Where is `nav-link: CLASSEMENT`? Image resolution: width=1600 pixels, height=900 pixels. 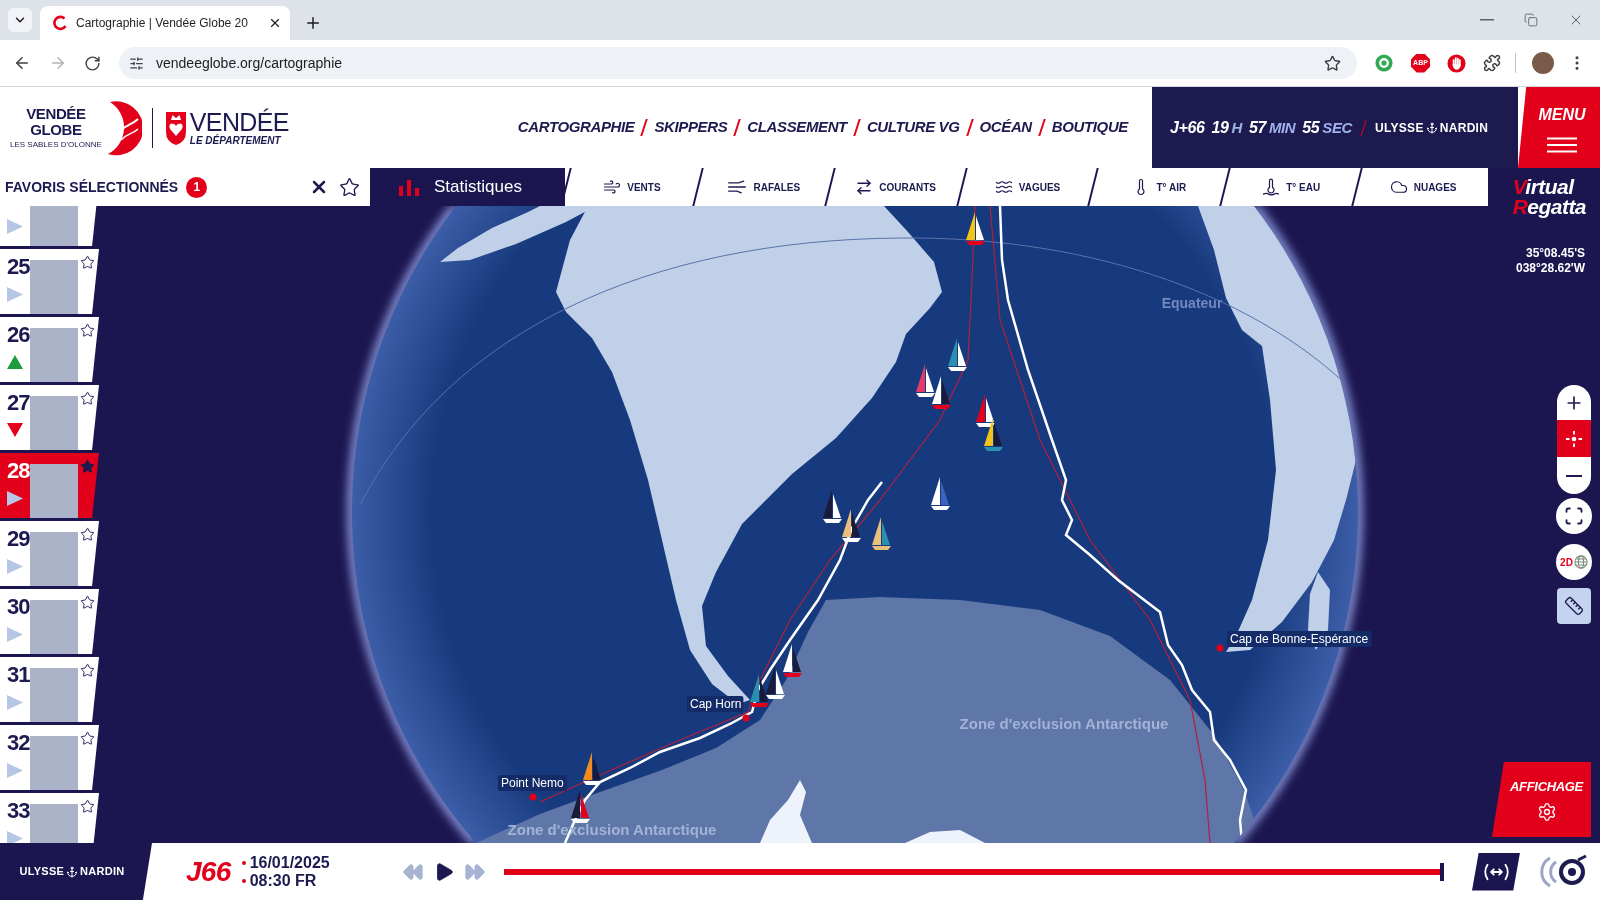 nav-link: CLASSEMENT is located at coordinates (797, 127).